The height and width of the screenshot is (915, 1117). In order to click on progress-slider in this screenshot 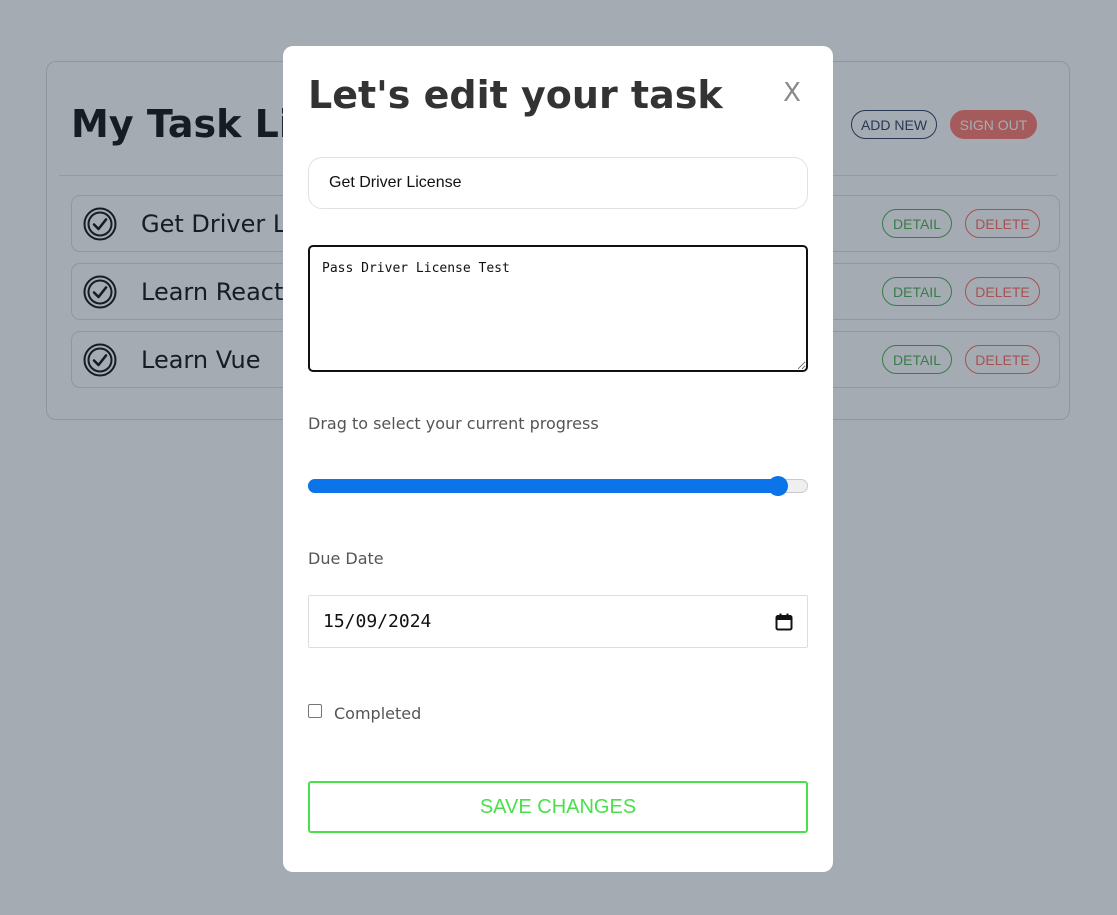, I will do `click(558, 486)`.